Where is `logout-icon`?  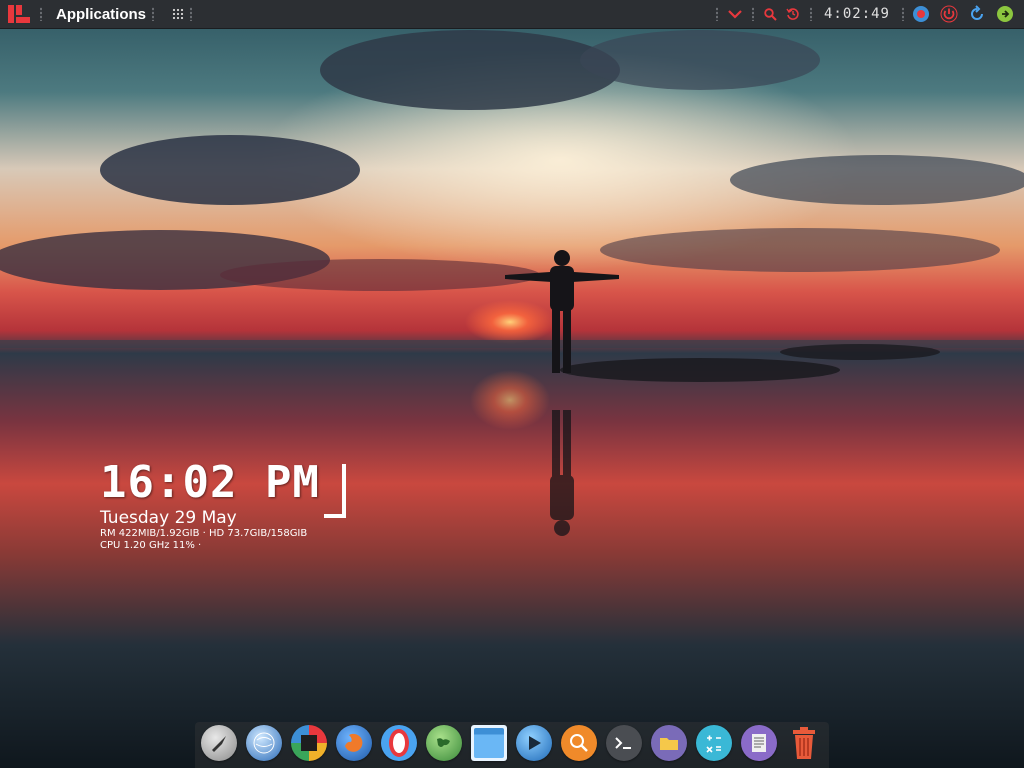 logout-icon is located at coordinates (1005, 14).